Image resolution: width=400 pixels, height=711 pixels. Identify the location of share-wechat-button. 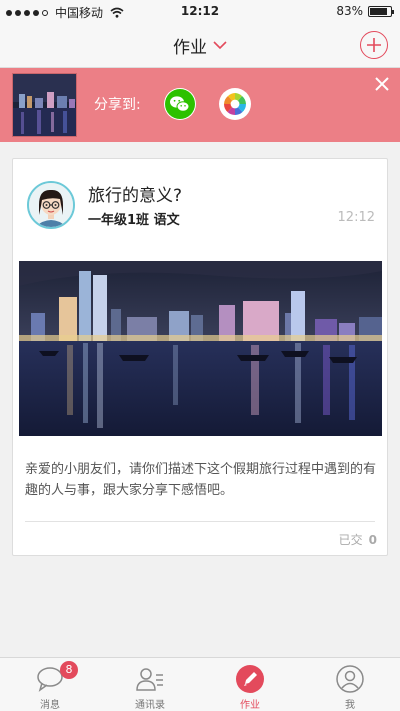
(180, 104).